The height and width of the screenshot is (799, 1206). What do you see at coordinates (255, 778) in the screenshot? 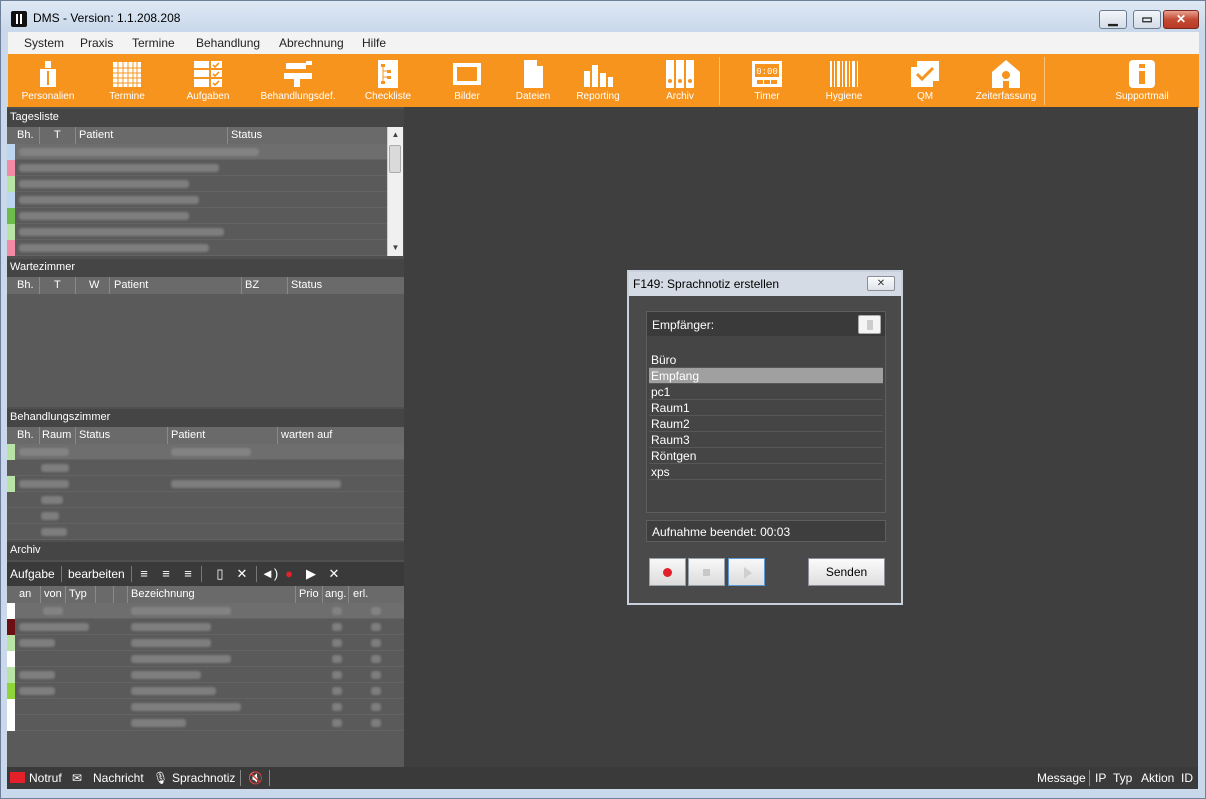
I see `speaker-mute-icon: 🔇` at bounding box center [255, 778].